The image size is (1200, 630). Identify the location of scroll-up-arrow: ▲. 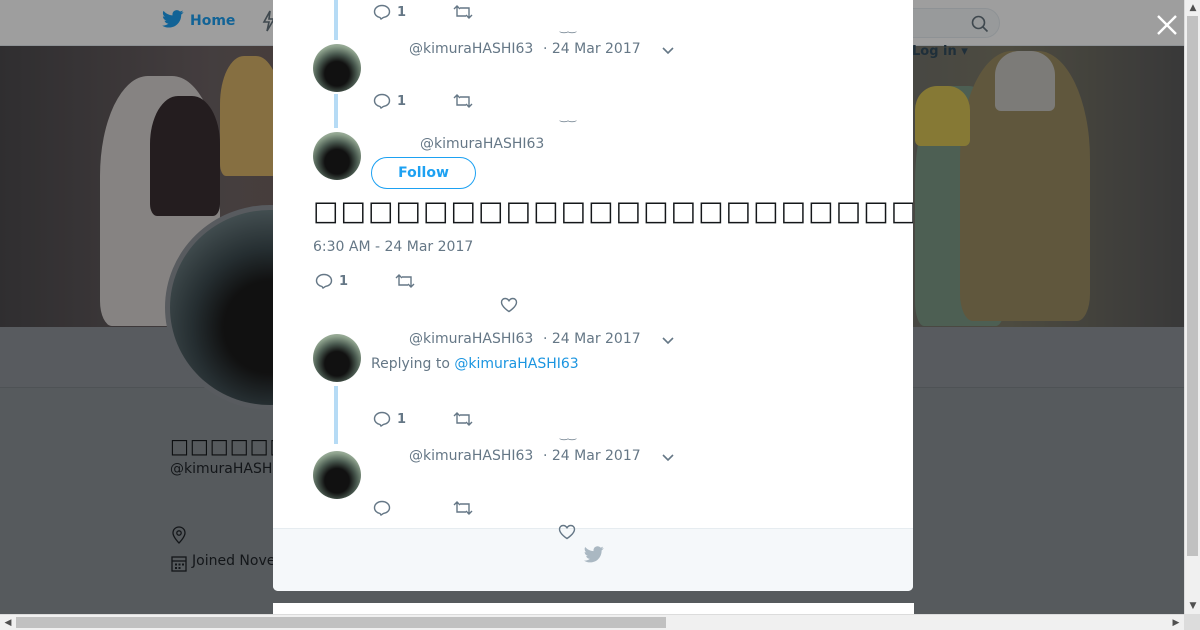
(1192, 8).